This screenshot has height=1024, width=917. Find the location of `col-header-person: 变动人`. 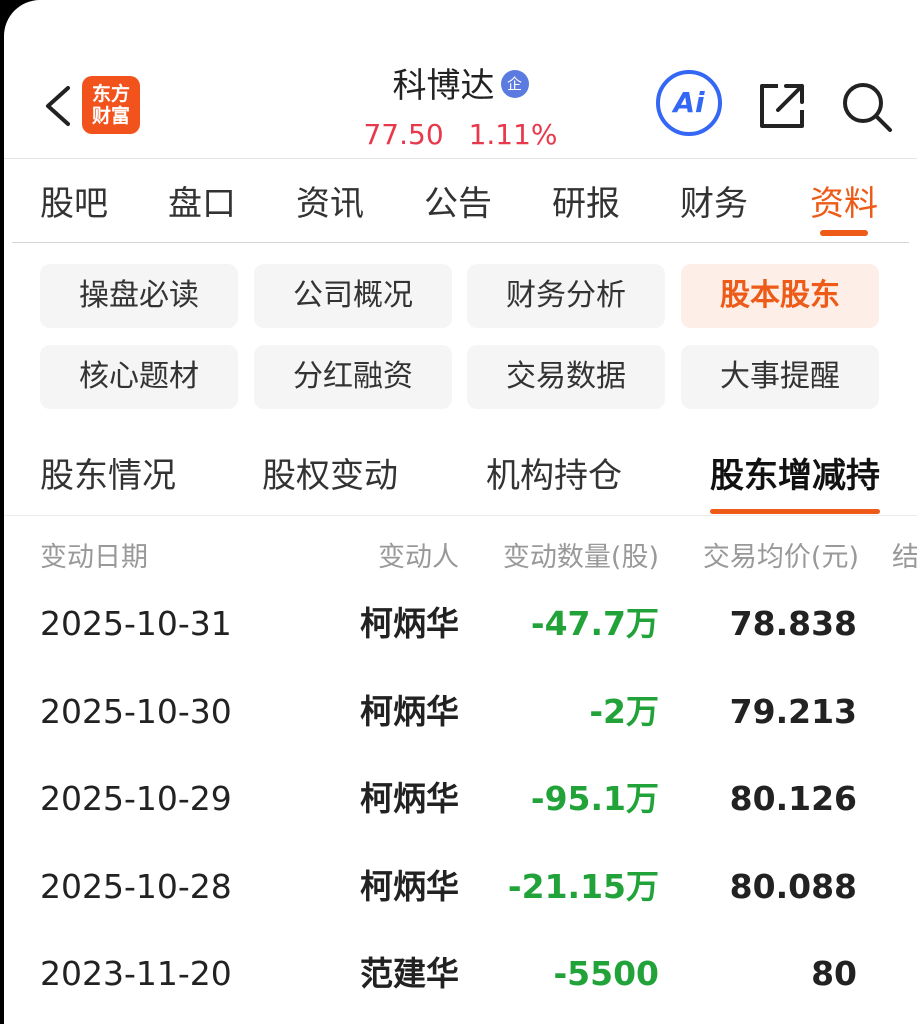

col-header-person: 变动人 is located at coordinates (418, 558).